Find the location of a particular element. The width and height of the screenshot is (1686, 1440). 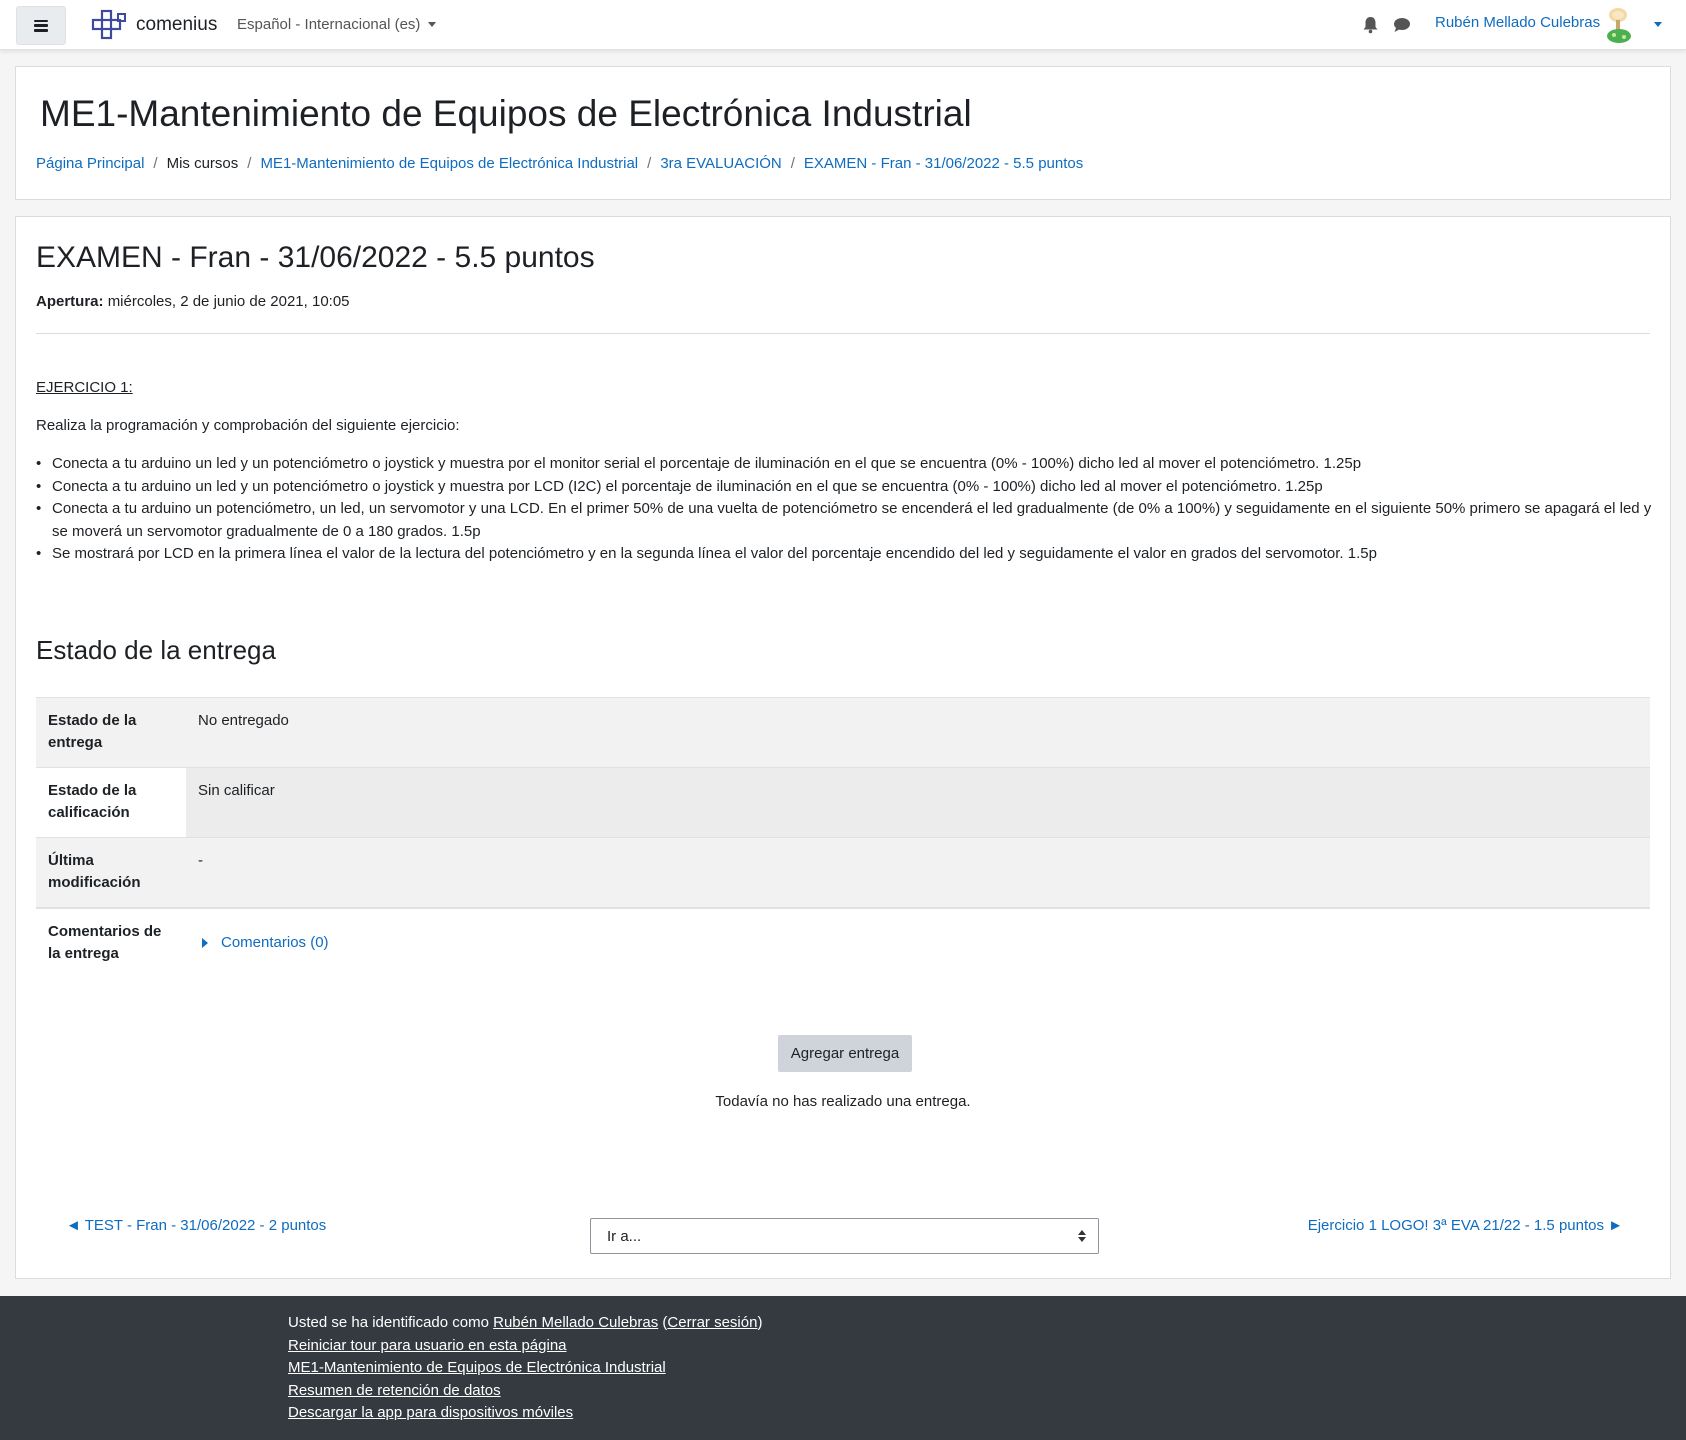

row-value: Sin calificar is located at coordinates (918, 802).